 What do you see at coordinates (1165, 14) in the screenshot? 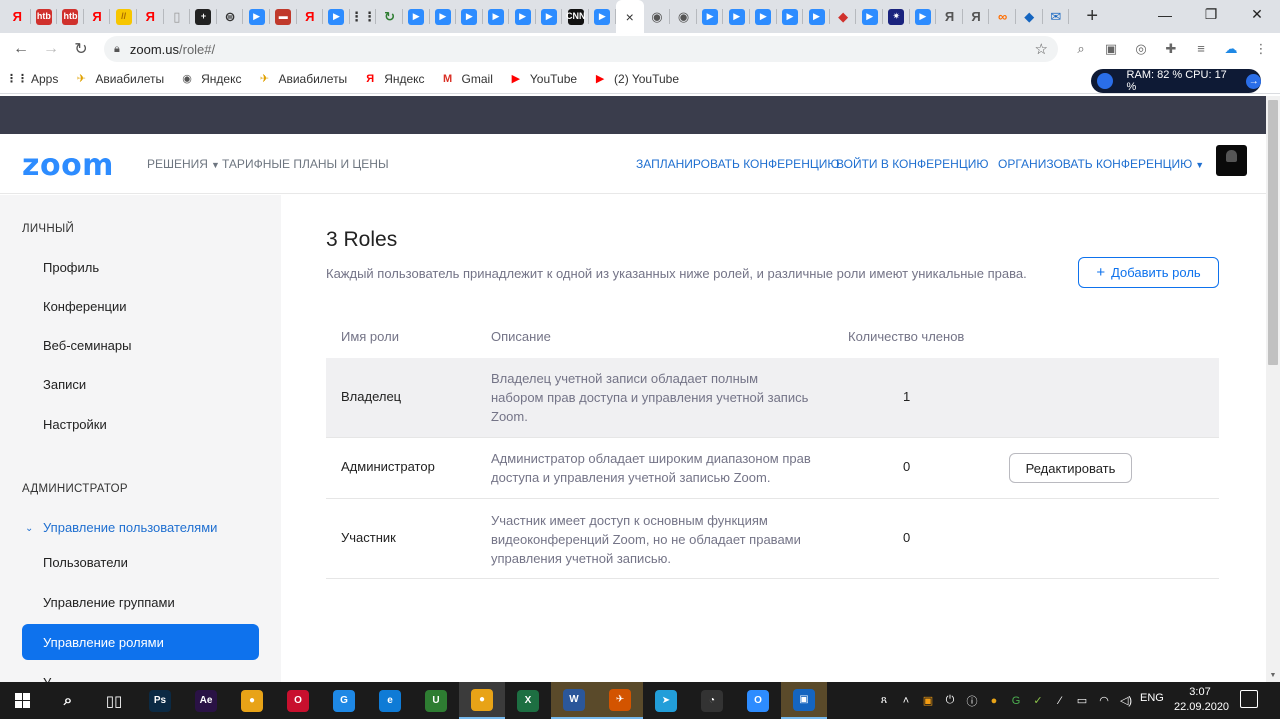
I see `minimize-icon: —` at bounding box center [1165, 14].